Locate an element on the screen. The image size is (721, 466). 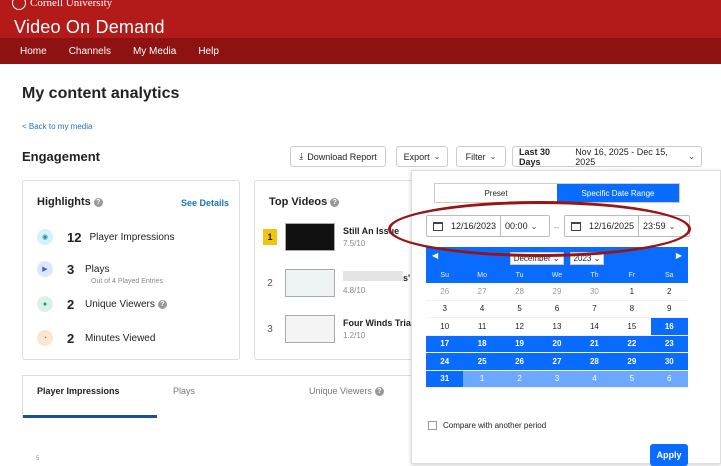
end-time-select: 23:59 is located at coordinates (654, 226).